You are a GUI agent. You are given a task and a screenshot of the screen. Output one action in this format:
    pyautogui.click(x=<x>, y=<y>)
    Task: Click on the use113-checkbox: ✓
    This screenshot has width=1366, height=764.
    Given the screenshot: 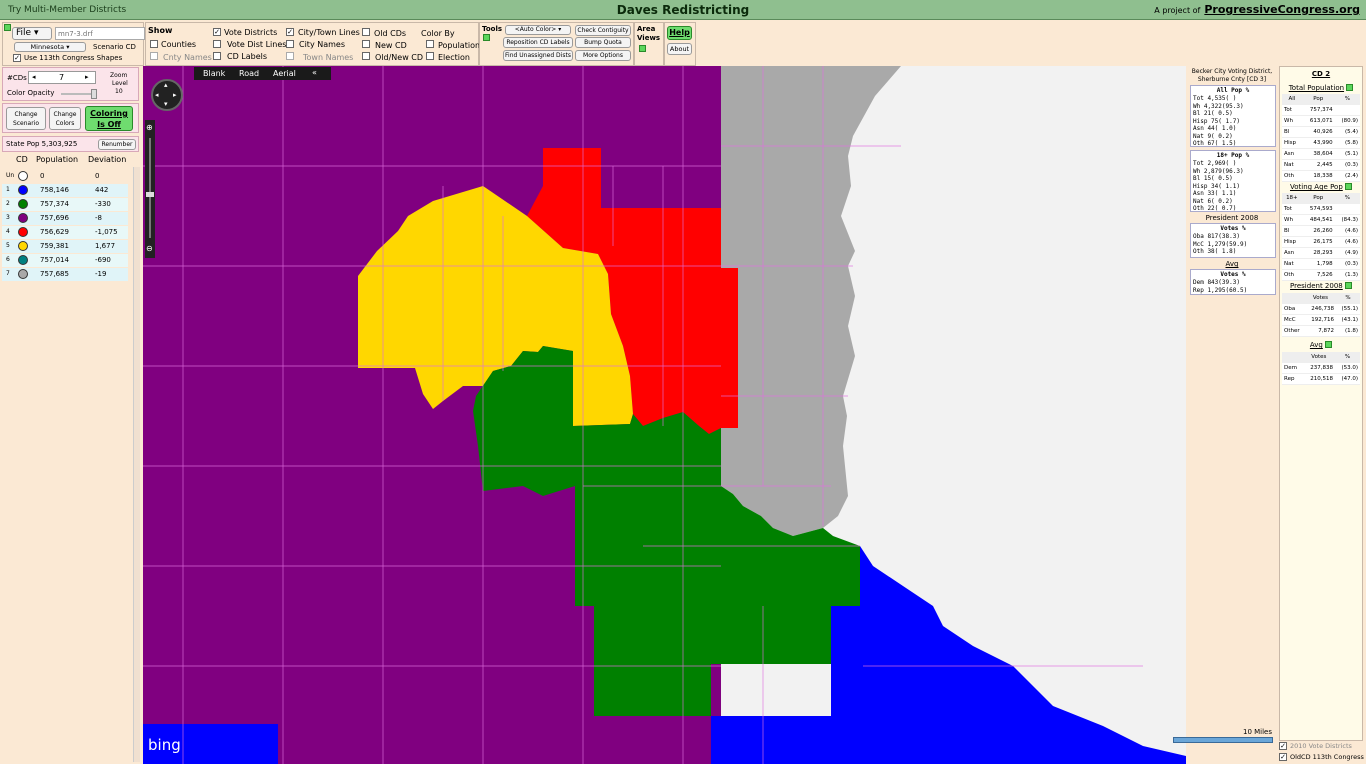 What is the action you would take?
    pyautogui.click(x=17, y=58)
    